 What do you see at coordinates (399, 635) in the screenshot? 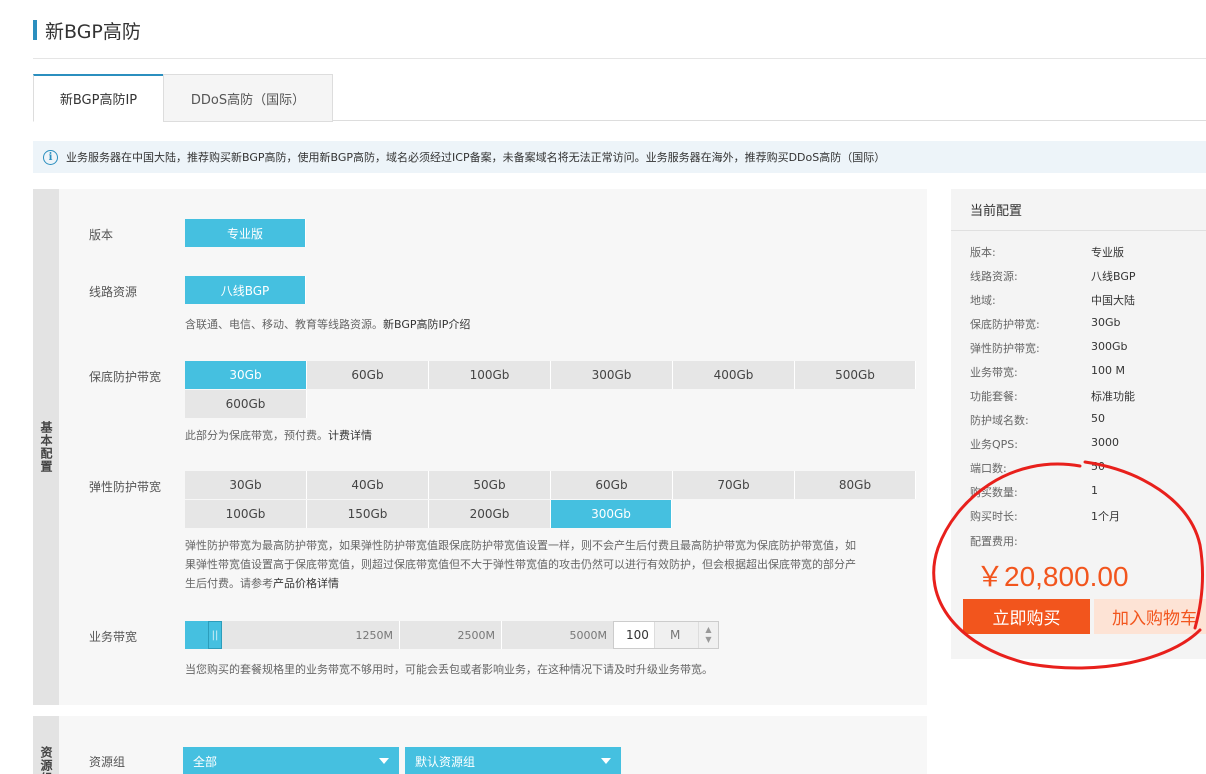
I see `service-bw-slider: 1250M 2500M 5000M ||` at bounding box center [399, 635].